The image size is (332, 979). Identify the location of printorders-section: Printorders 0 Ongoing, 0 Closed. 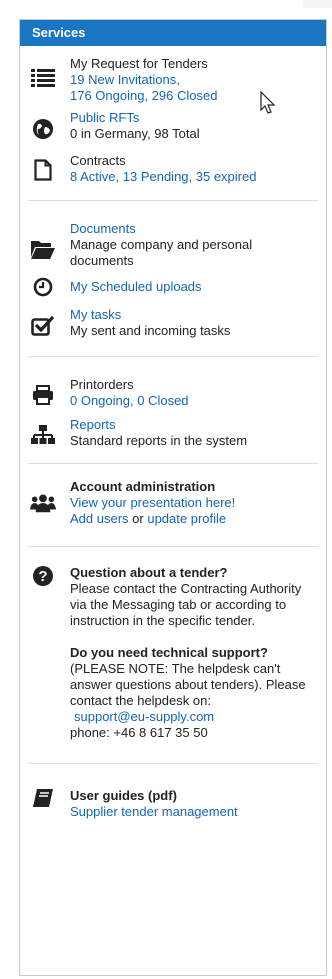
(173, 393).